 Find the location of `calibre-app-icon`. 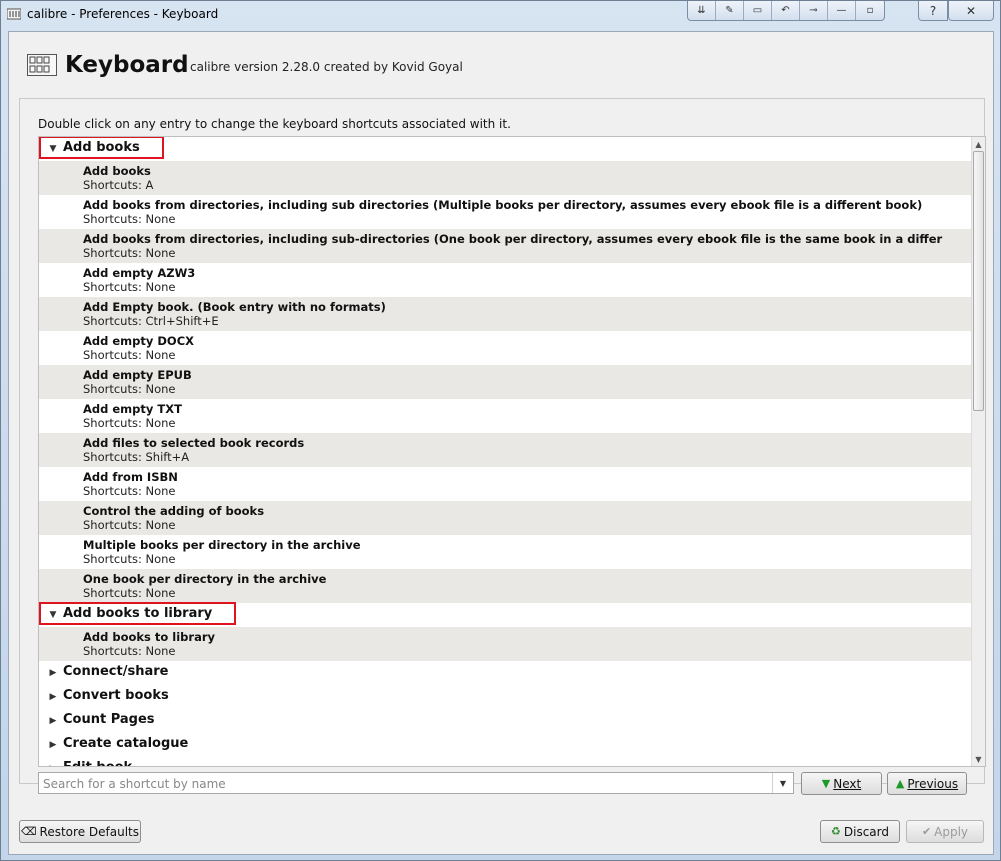

calibre-app-icon is located at coordinates (14, 14).